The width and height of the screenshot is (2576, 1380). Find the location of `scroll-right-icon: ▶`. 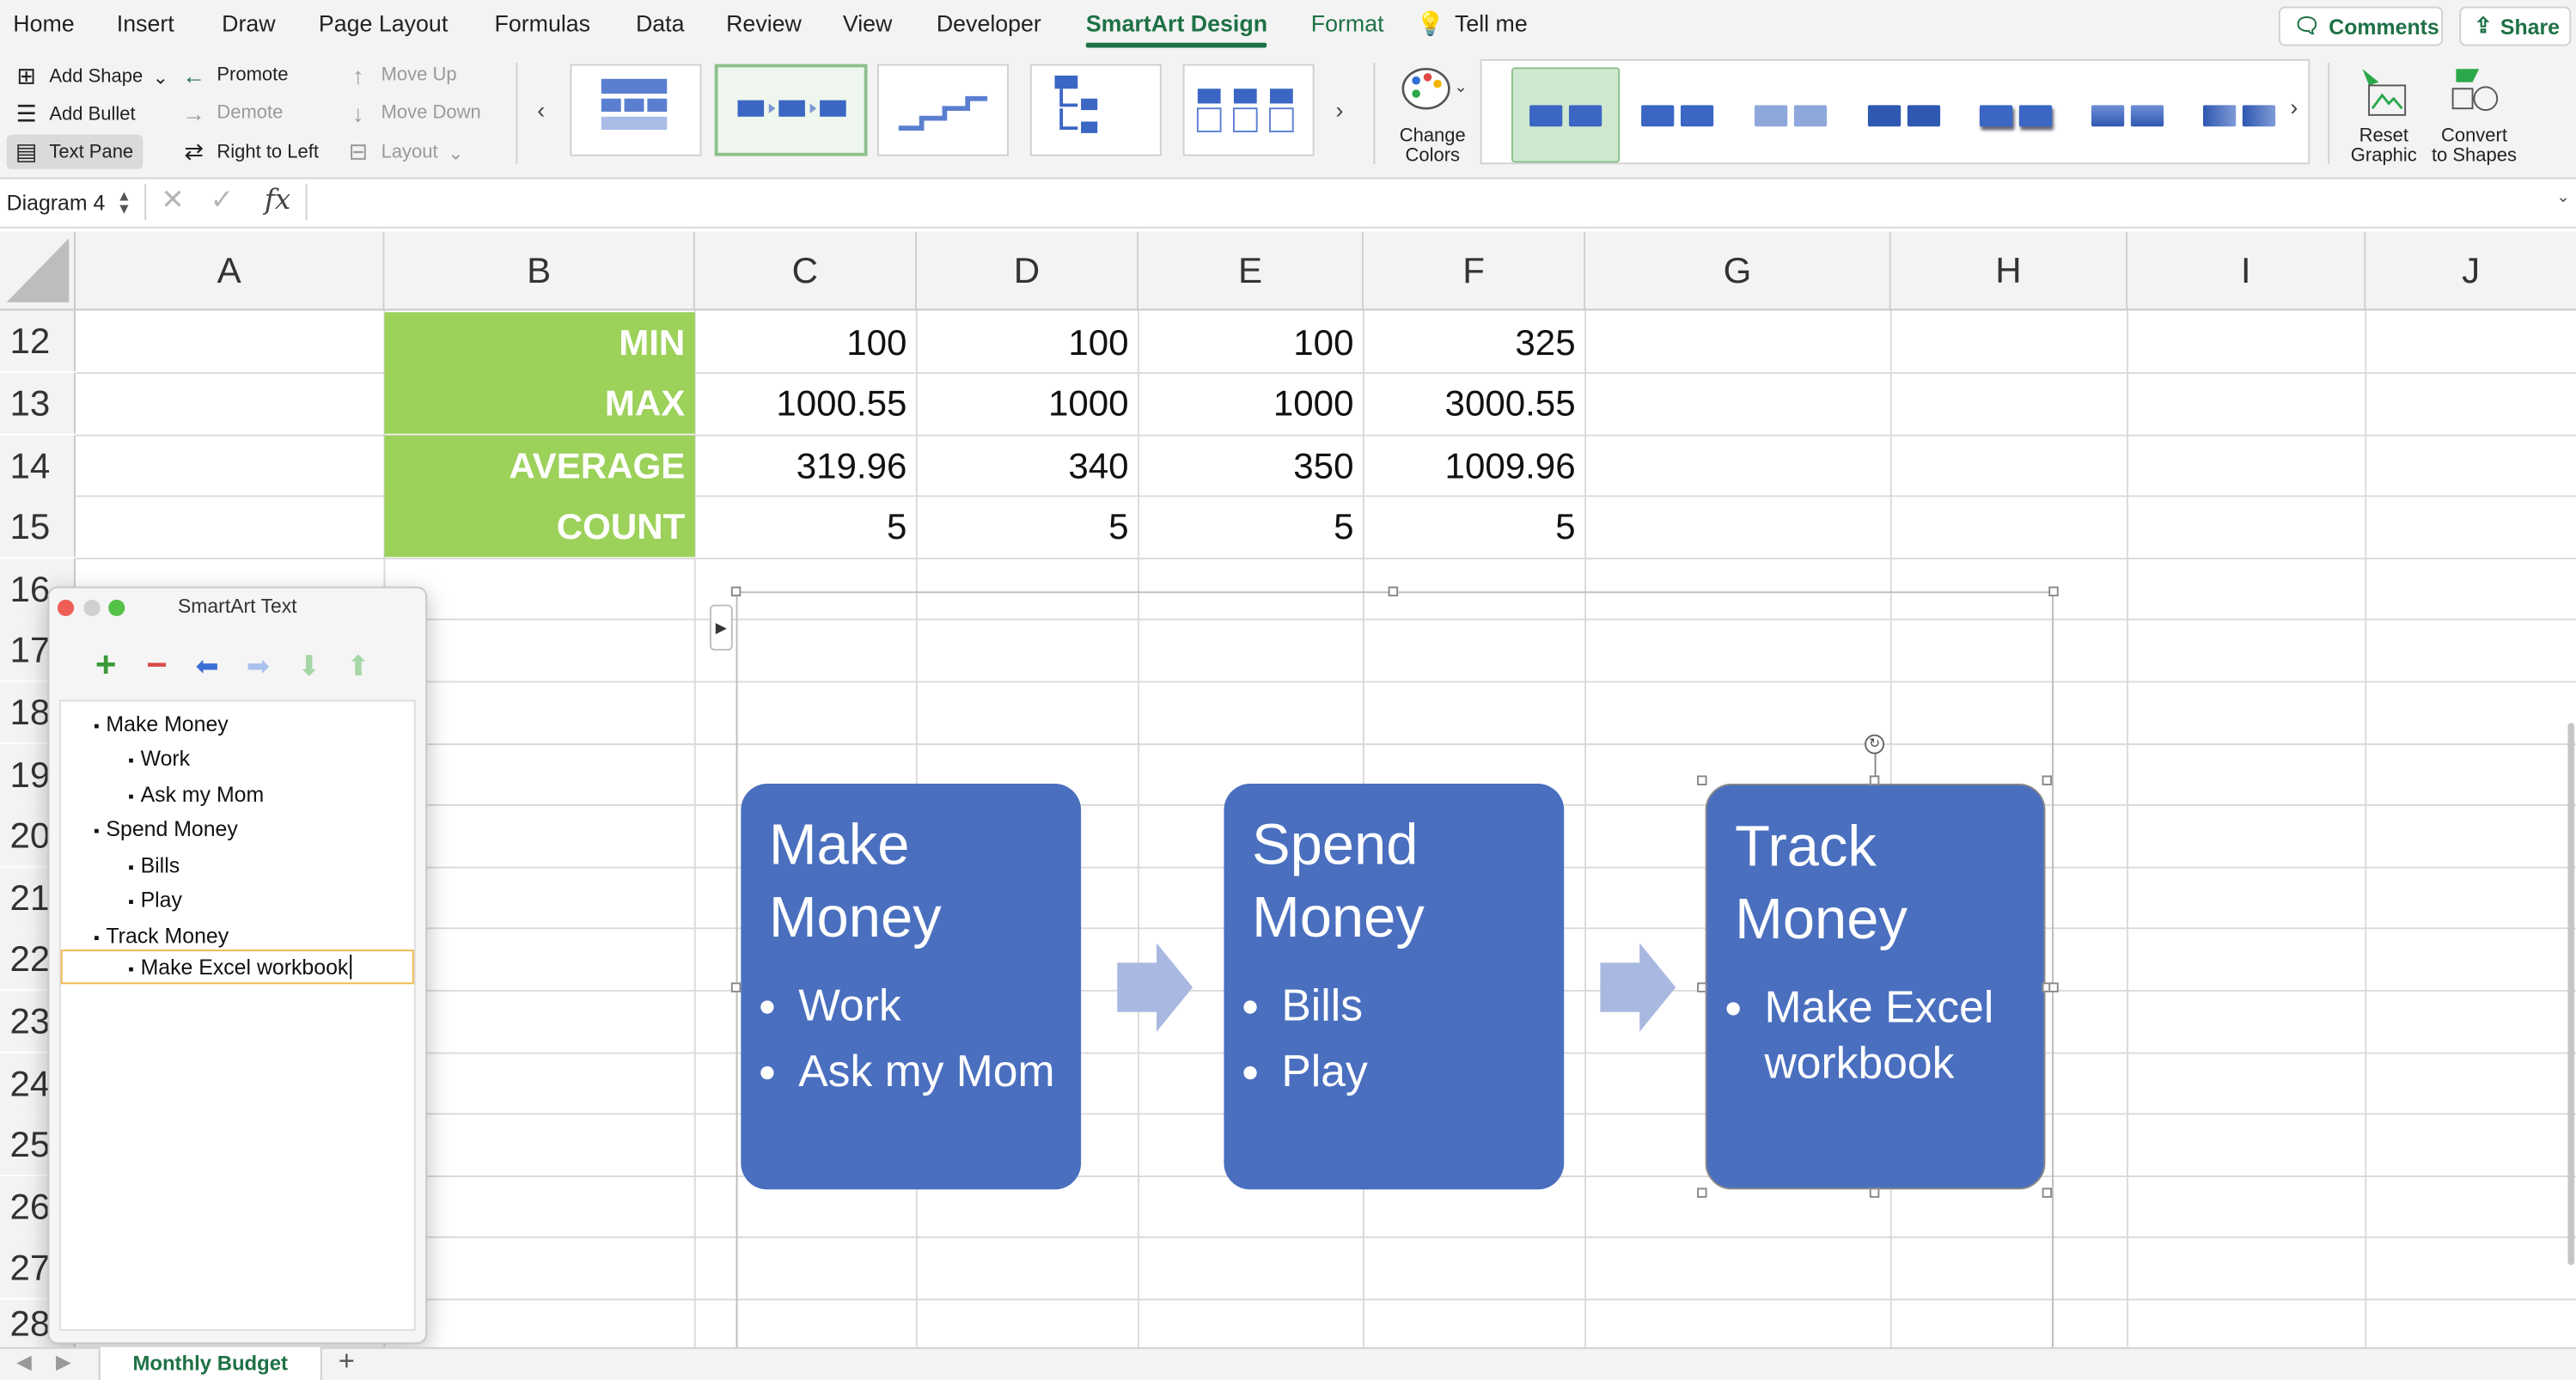

scroll-right-icon: ▶ is located at coordinates (63, 1362).